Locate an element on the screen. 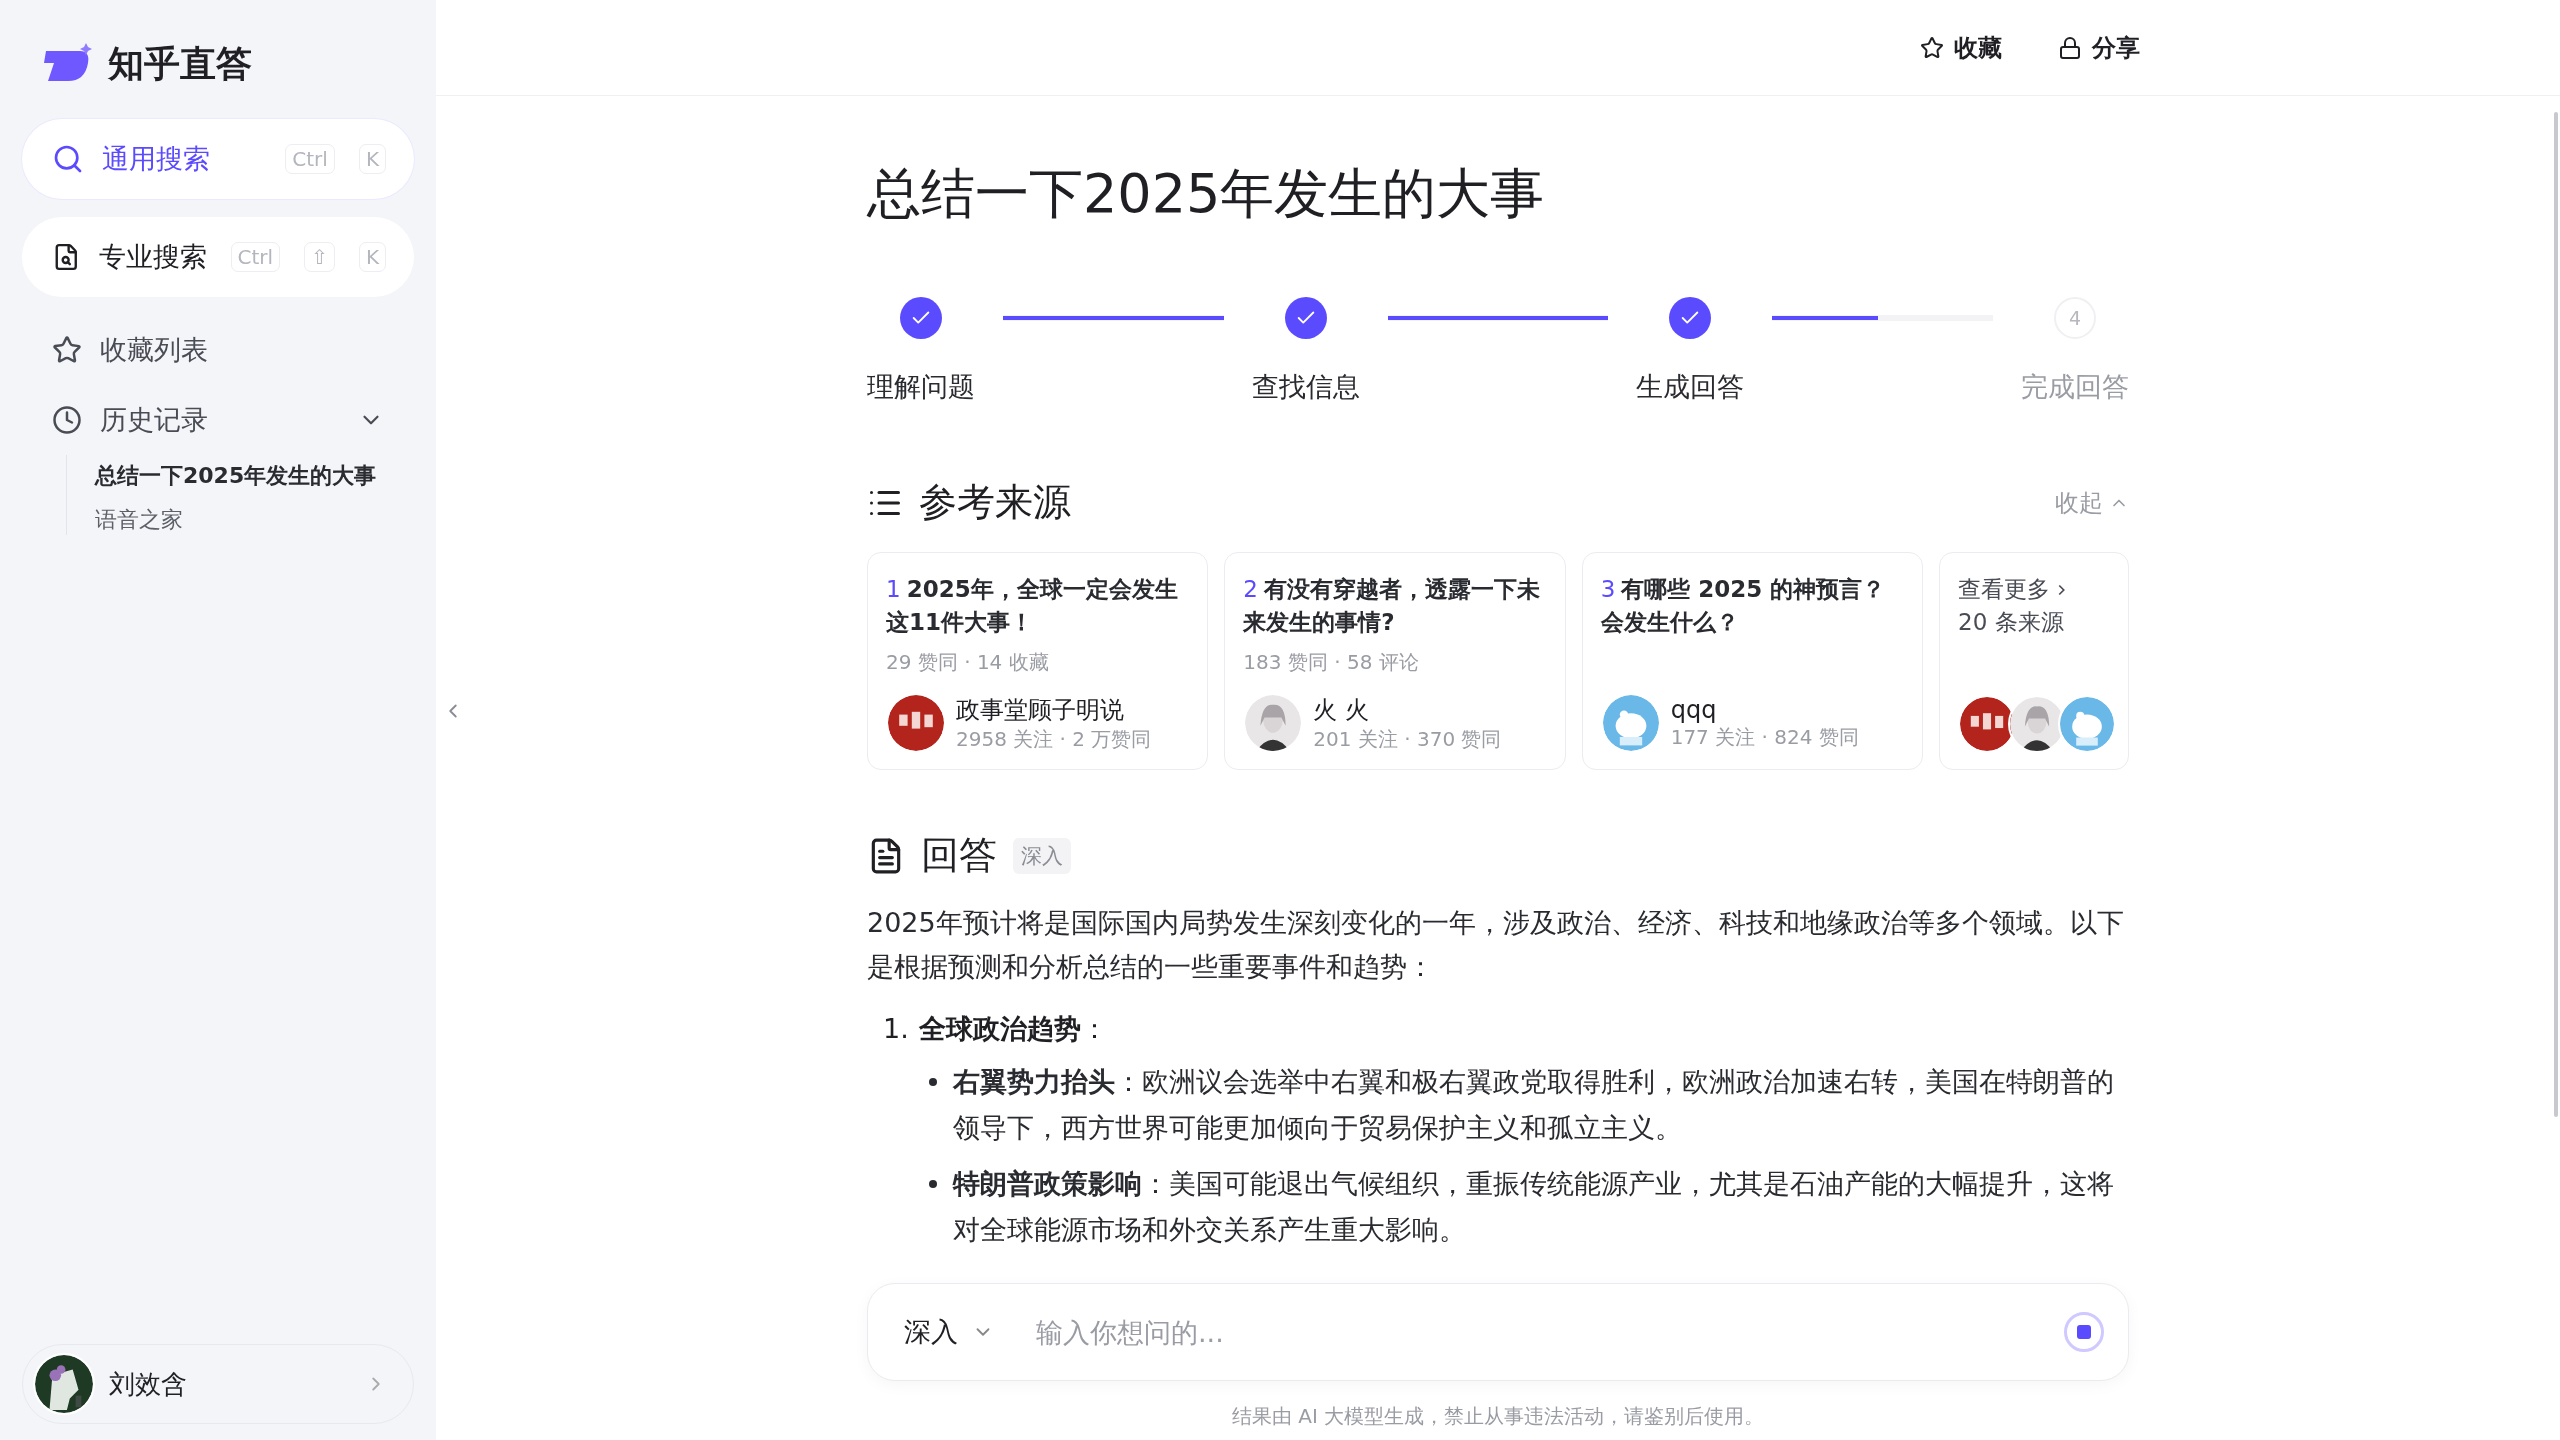 This screenshot has height=1440, width=2560. user-name: 刘效含 is located at coordinates (148, 1384).